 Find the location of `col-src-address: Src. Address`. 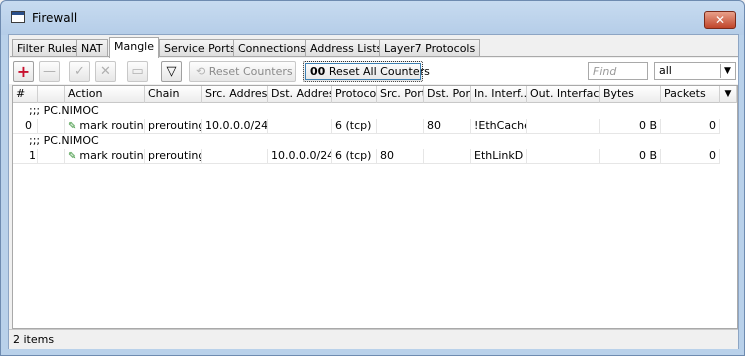

col-src-address: Src. Address is located at coordinates (235, 94).